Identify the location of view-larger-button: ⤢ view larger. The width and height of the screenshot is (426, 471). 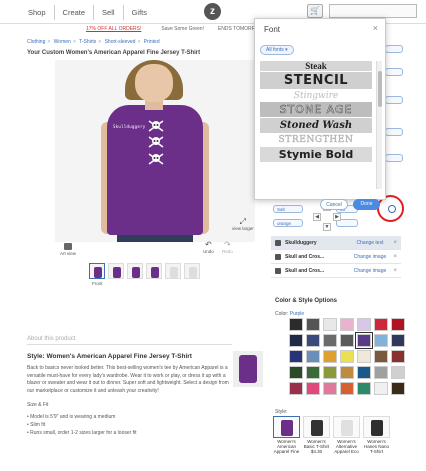
(243, 225).